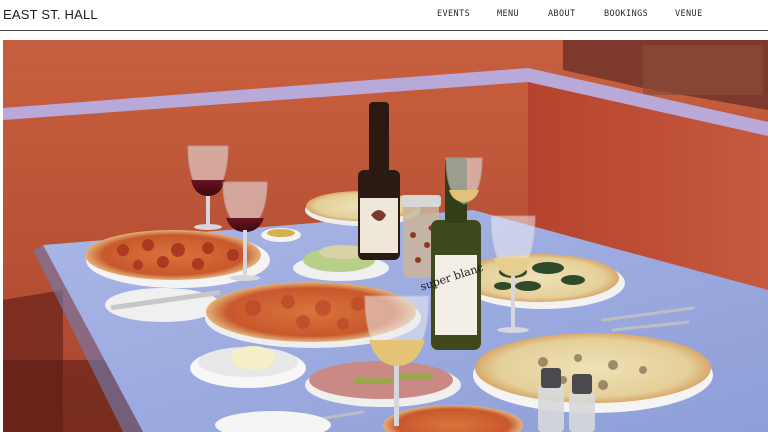 The height and width of the screenshot is (432, 768). What do you see at coordinates (593, 368) in the screenshot?
I see `mushroom-pizza` at bounding box center [593, 368].